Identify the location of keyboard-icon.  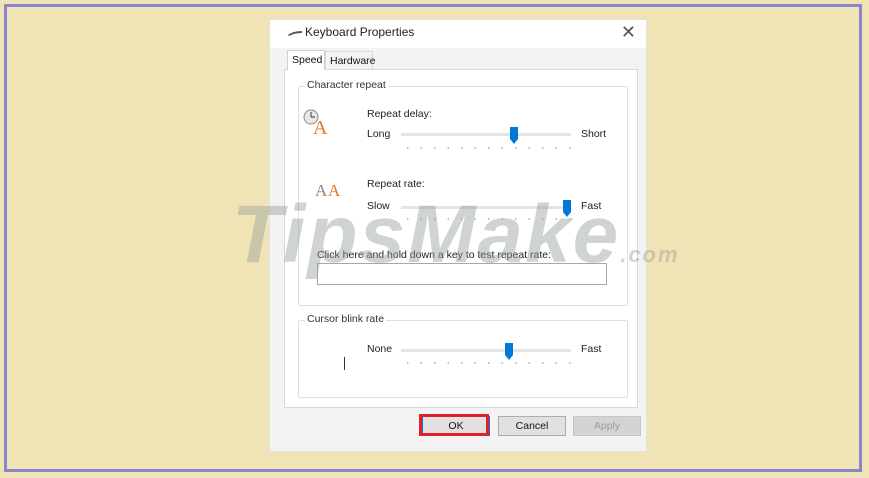
(295, 33).